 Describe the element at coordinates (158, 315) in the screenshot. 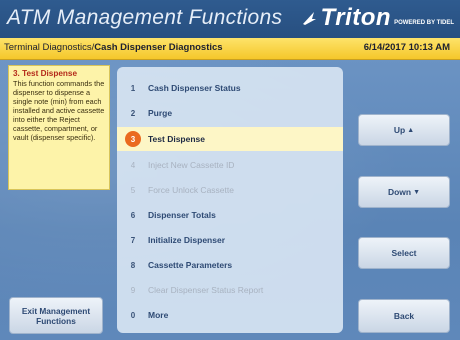

I see `menu-item-label: More` at that location.